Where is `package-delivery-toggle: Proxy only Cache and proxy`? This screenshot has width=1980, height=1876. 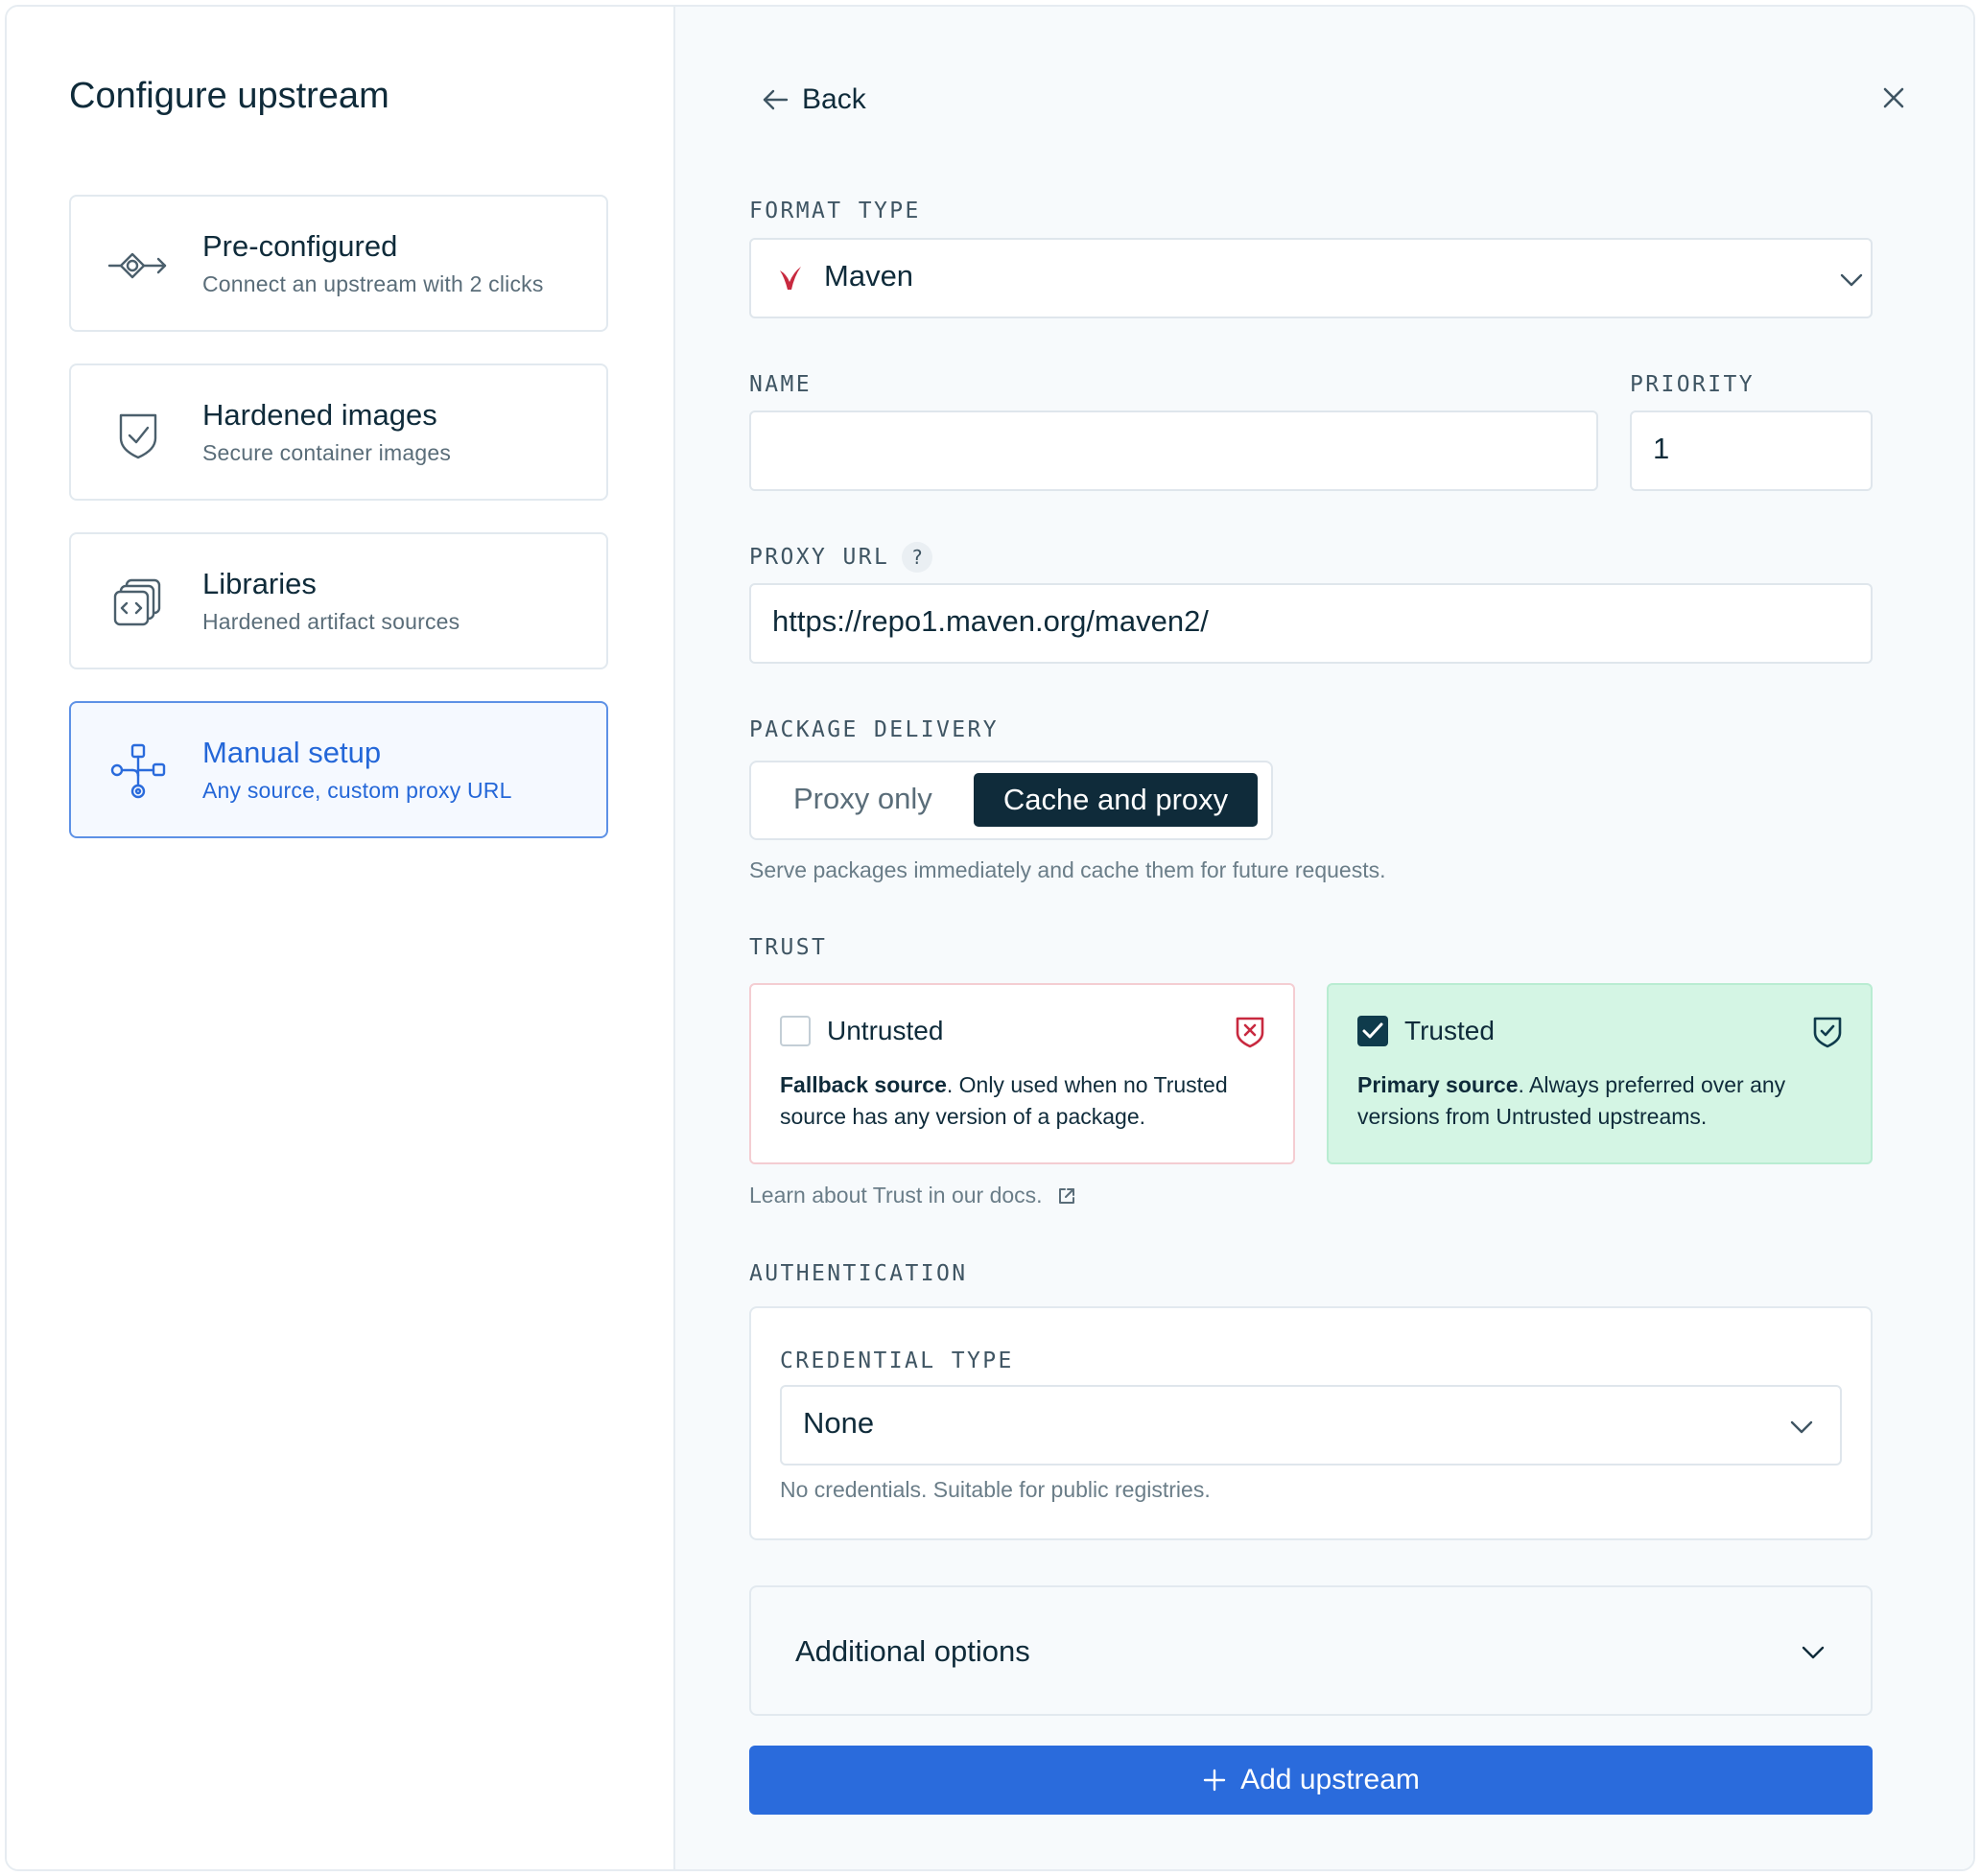
package-delivery-toggle: Proxy only Cache and proxy is located at coordinates (1011, 800).